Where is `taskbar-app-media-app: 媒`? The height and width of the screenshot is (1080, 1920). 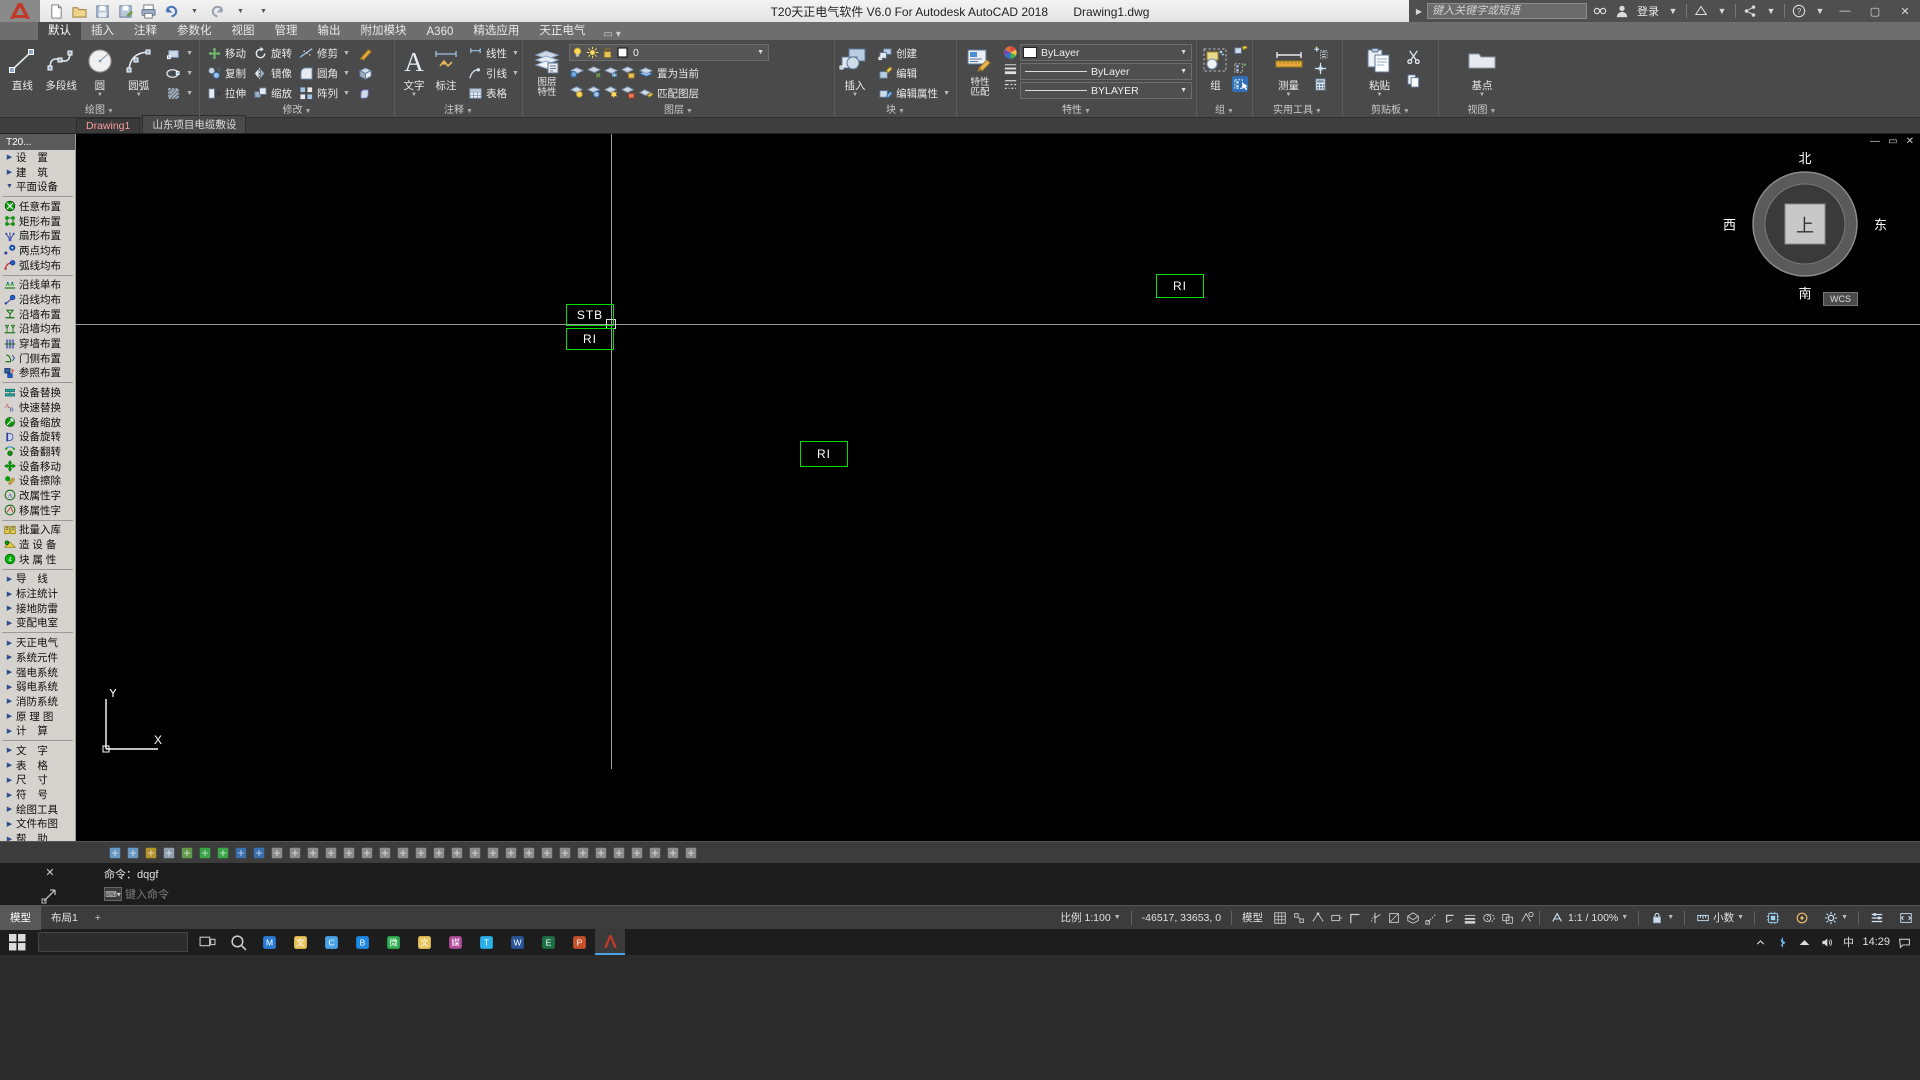 taskbar-app-media-app: 媒 is located at coordinates (455, 942).